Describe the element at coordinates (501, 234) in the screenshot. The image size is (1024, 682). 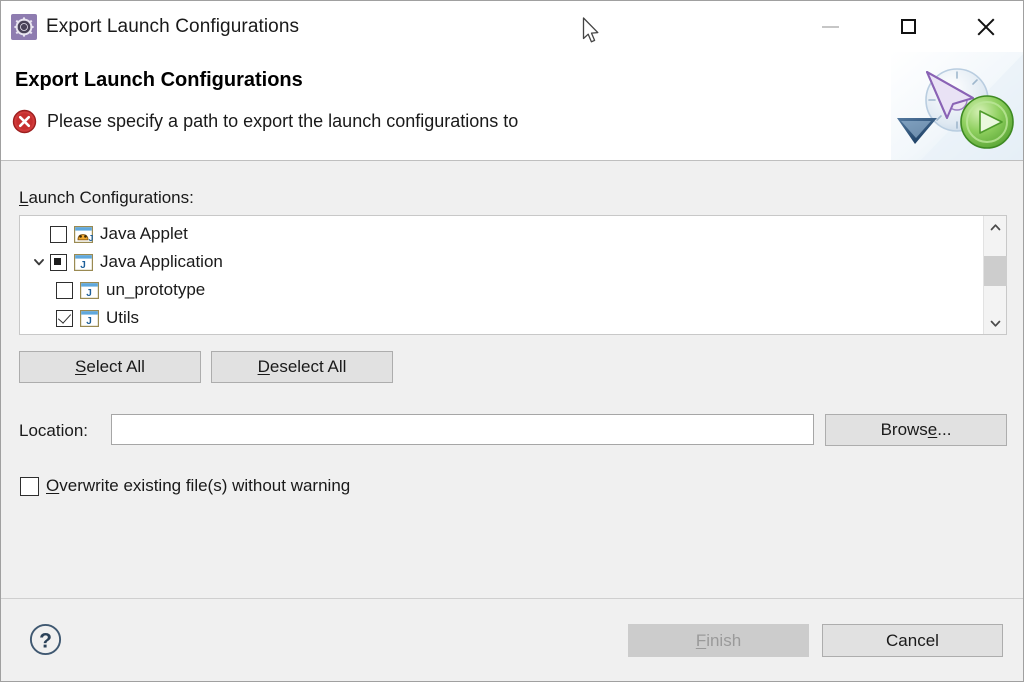
I see `tree-row: J Java Applet` at that location.